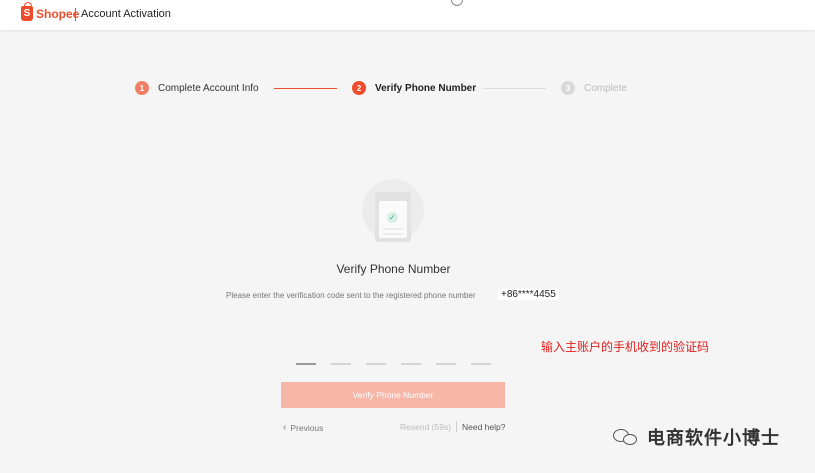 This screenshot has height=473, width=815. Describe the element at coordinates (392, 217) in the screenshot. I see `check-icon: ✓` at that location.